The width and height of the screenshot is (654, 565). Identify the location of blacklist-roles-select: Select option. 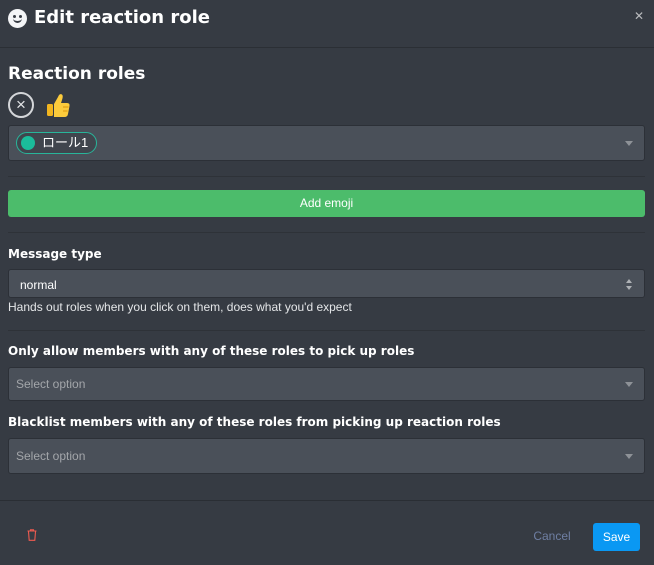
(326, 456).